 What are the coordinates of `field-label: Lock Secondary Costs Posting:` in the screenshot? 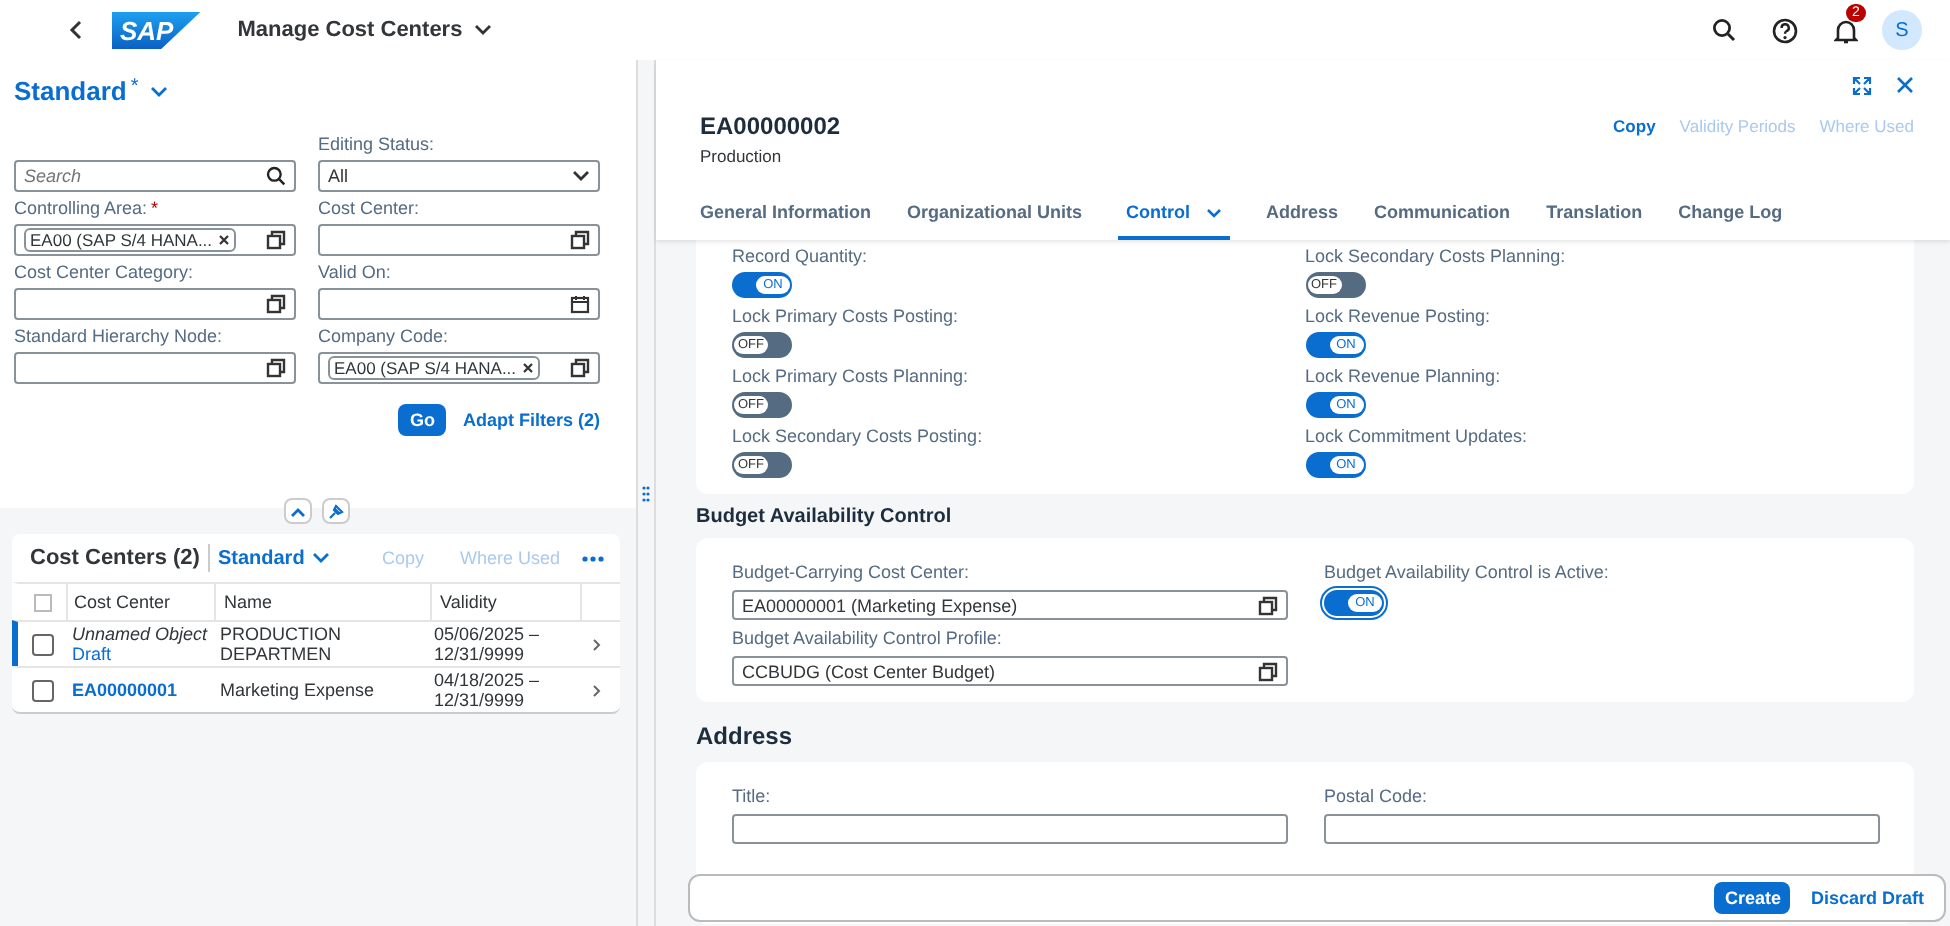 It's located at (858, 436).